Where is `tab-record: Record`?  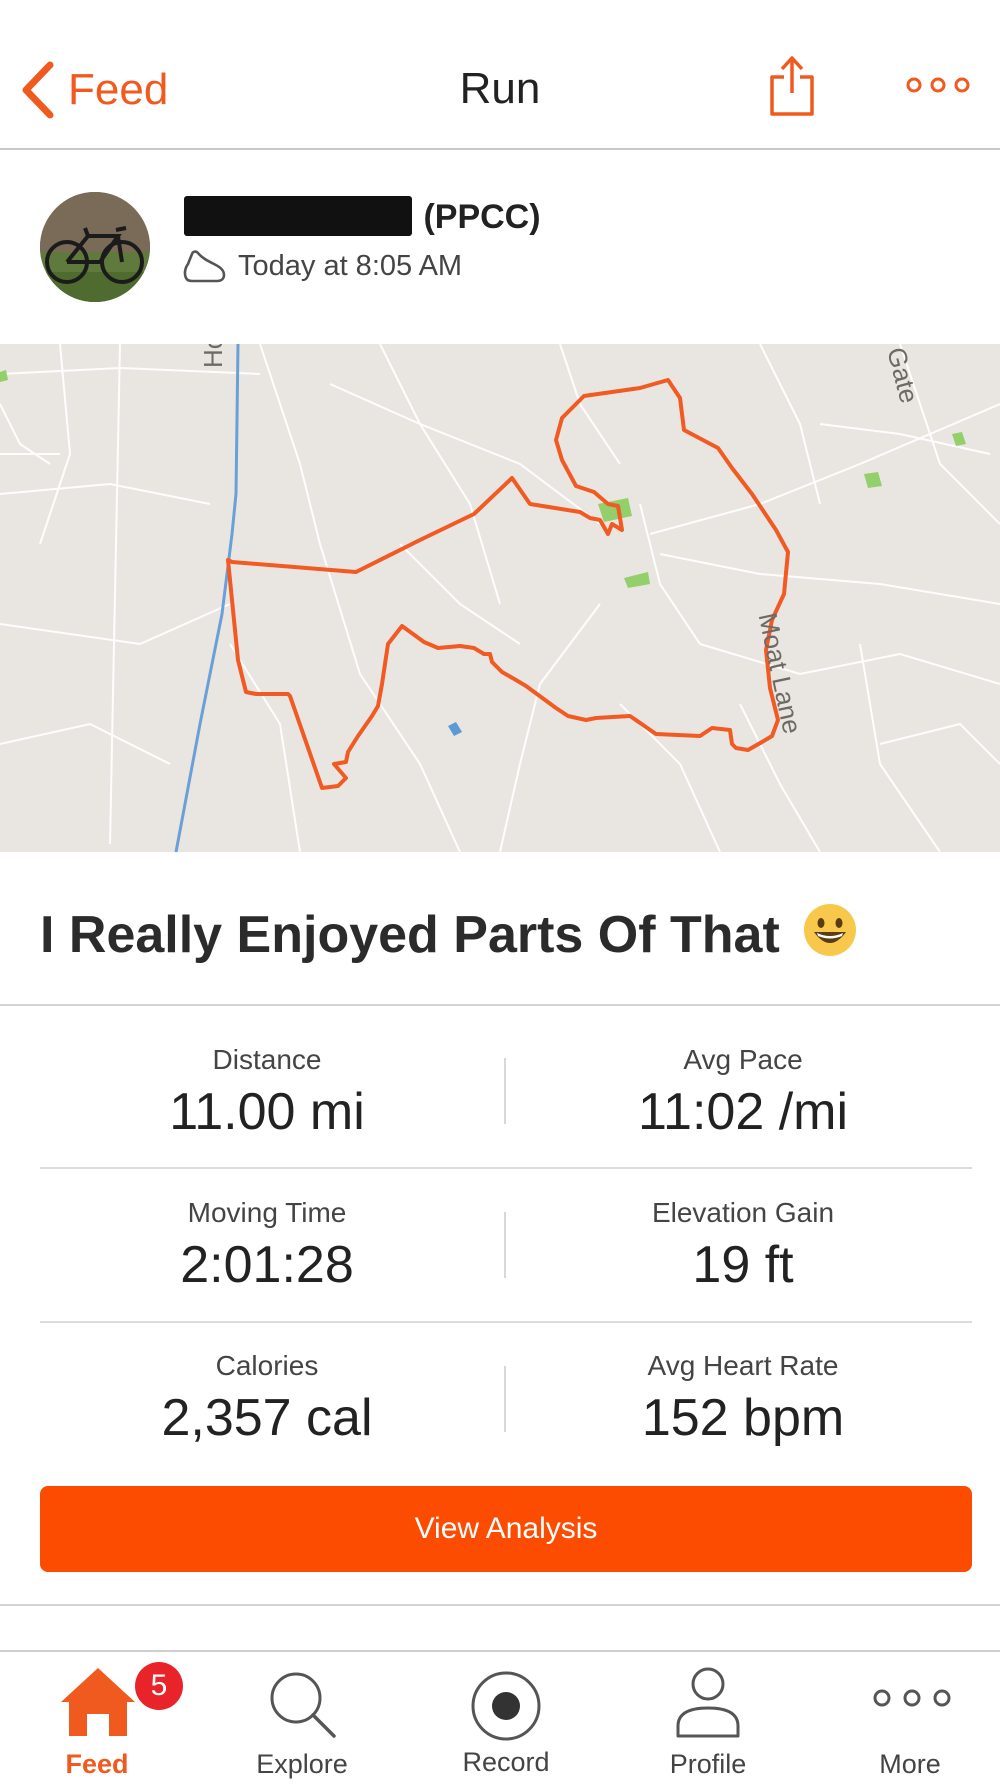
tab-record: Record is located at coordinates (506, 1718).